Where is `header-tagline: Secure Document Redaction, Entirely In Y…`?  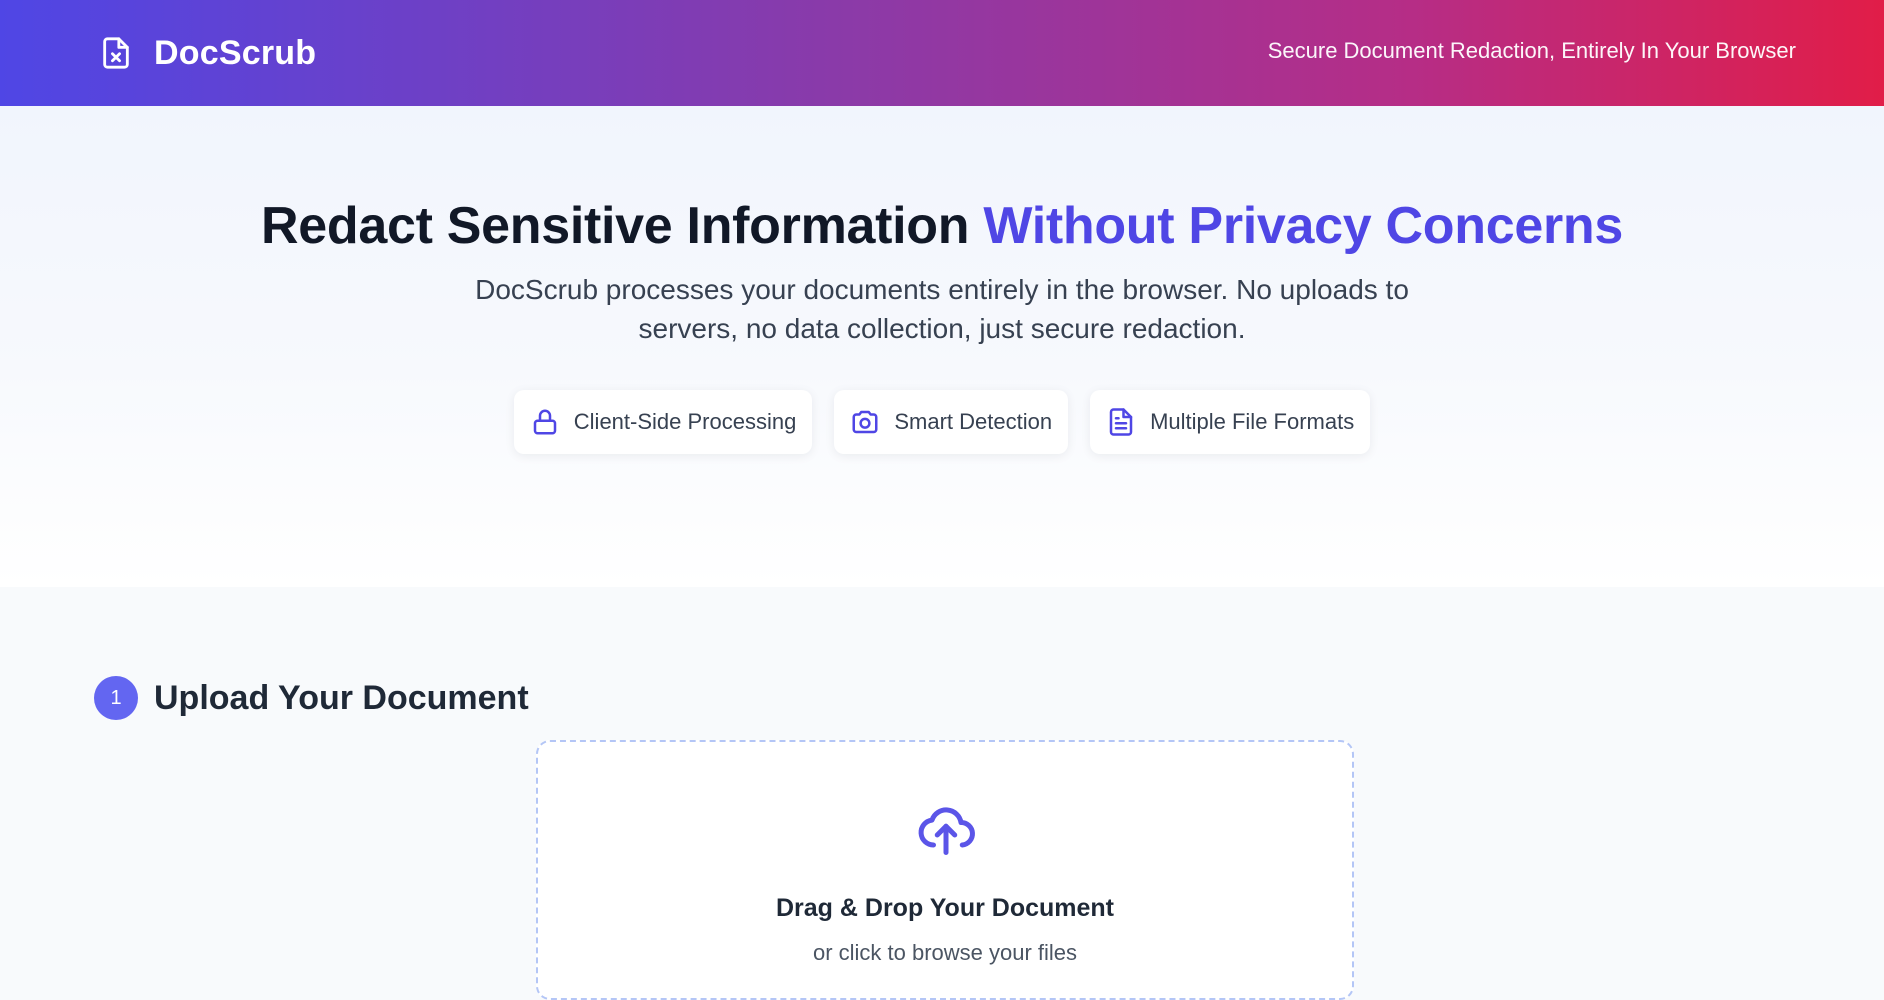
header-tagline: Secure Document Redaction, Entirely In Y… is located at coordinates (1531, 50).